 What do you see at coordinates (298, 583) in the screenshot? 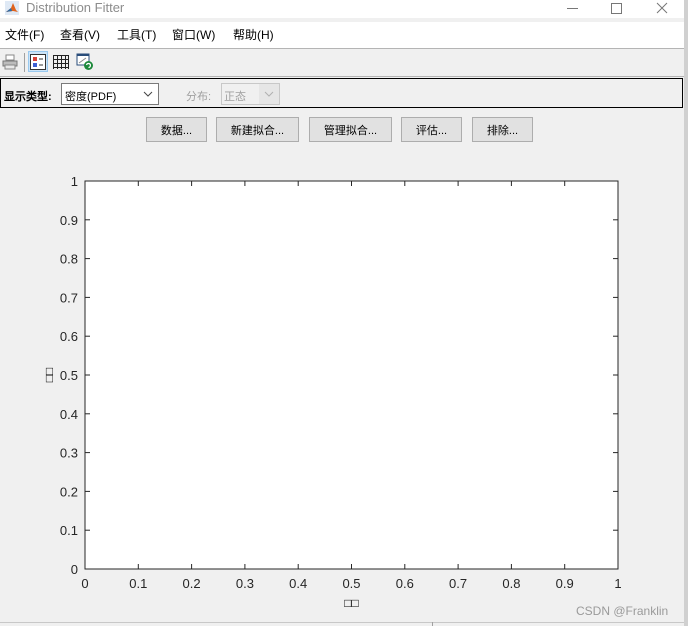
I see `x-tick-label: 0.4` at bounding box center [298, 583].